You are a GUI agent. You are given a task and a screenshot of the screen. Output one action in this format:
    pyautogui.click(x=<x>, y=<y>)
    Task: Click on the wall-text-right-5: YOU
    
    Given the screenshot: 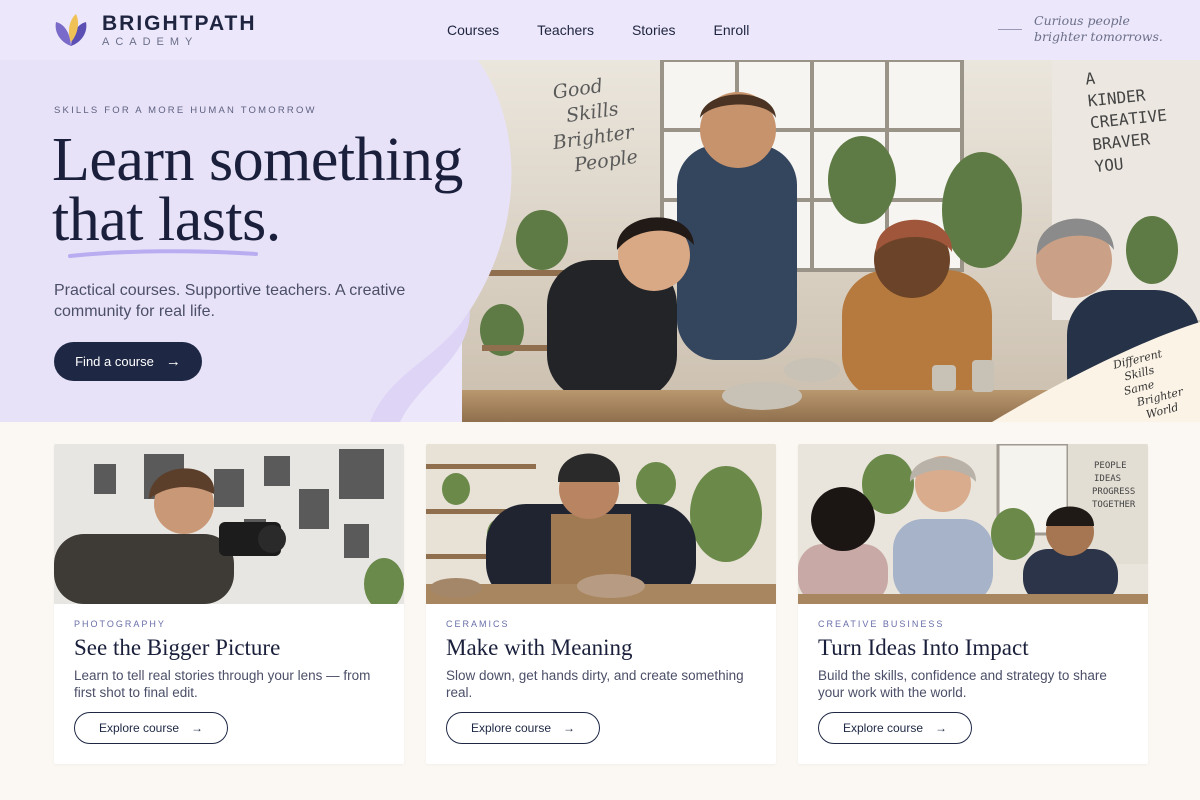 What is the action you would take?
    pyautogui.click(x=1109, y=165)
    